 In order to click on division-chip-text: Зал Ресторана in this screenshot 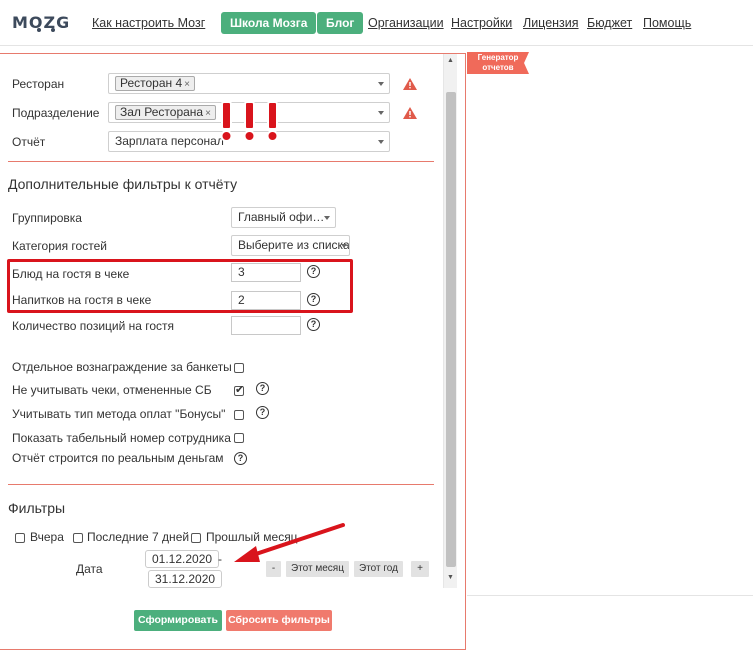, I will do `click(162, 112)`.